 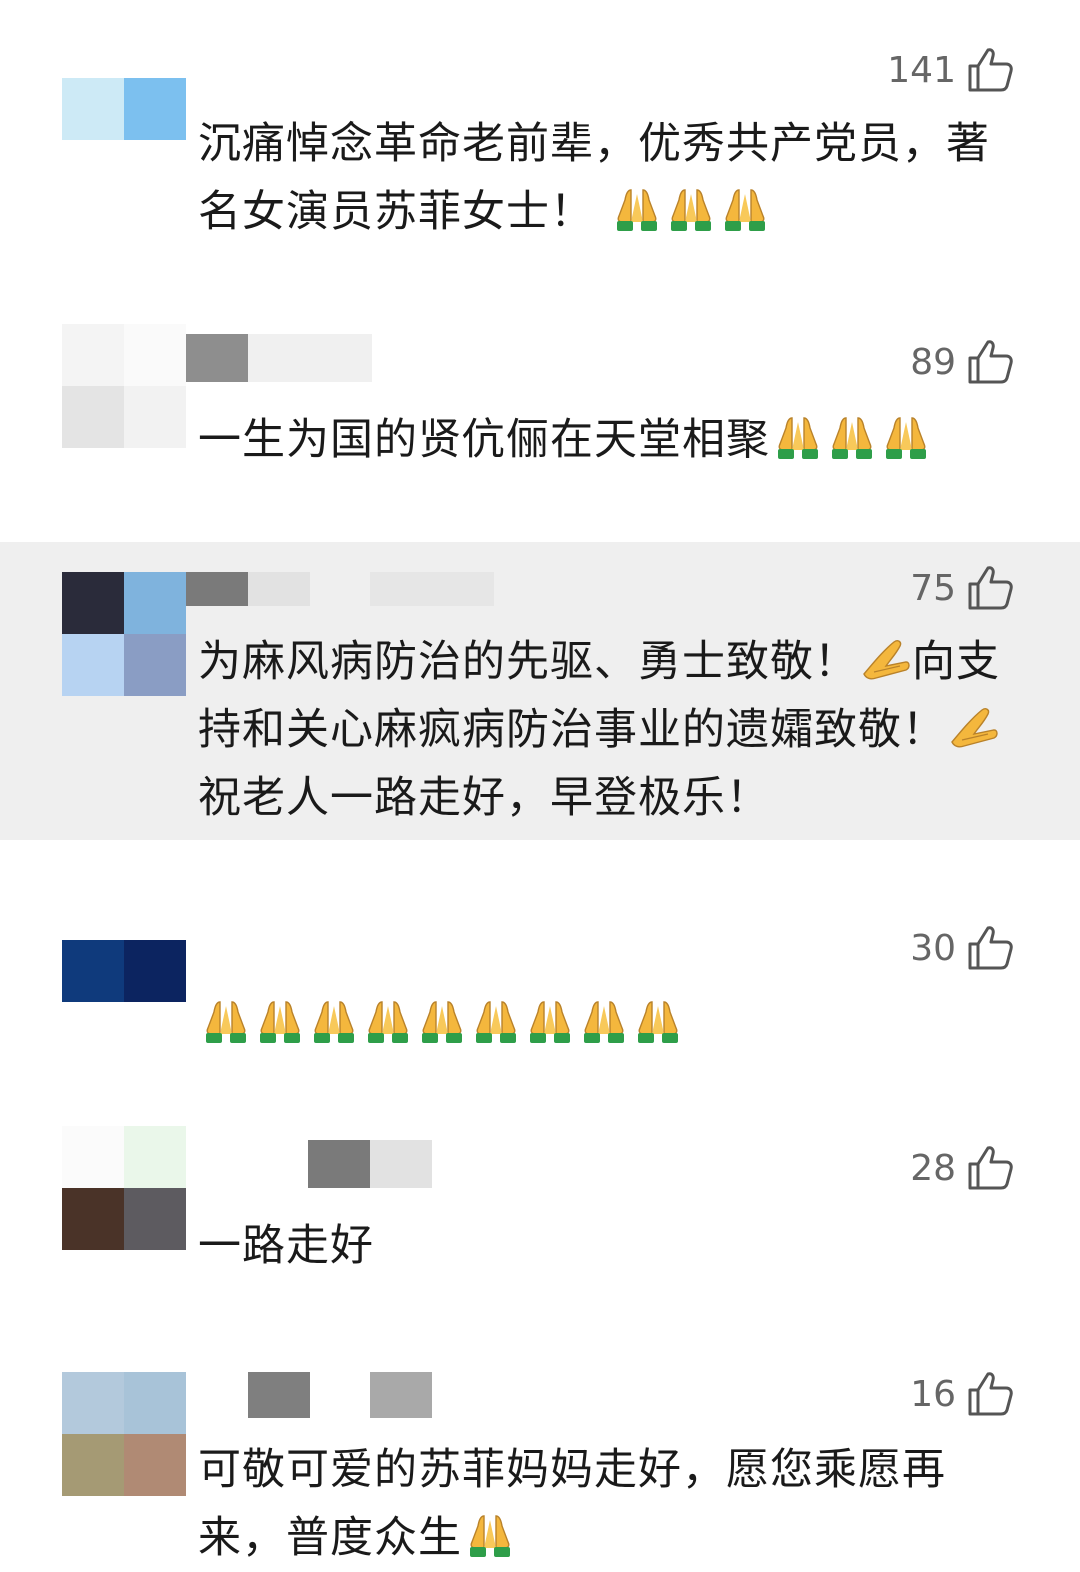 I want to click on like-count: 28, so click(x=933, y=1168).